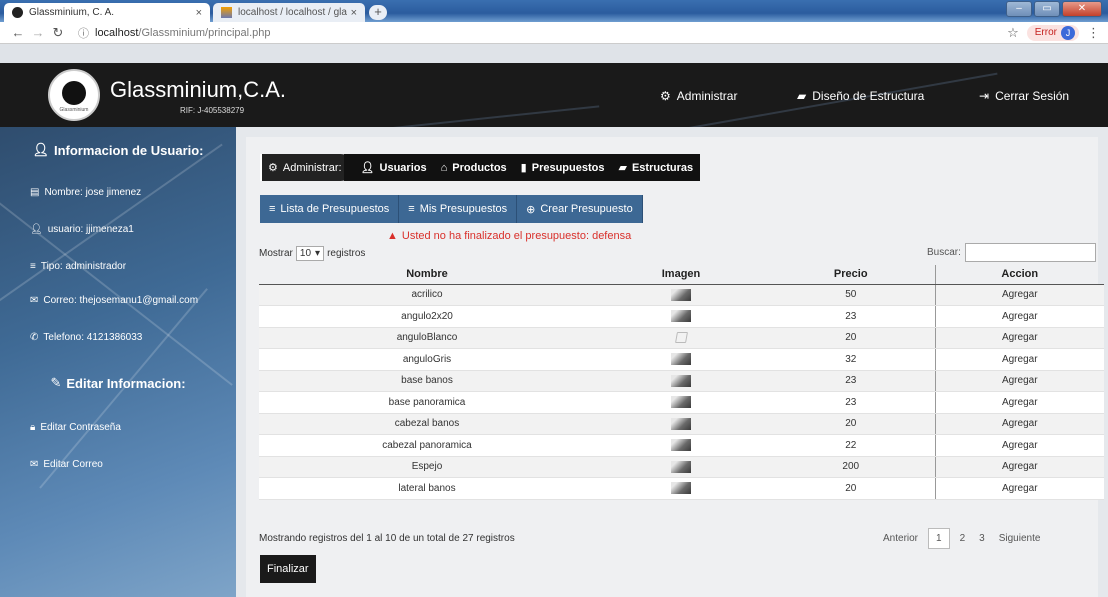 This screenshot has height=597, width=1108. I want to click on back-icon: ←, so click(18, 32).